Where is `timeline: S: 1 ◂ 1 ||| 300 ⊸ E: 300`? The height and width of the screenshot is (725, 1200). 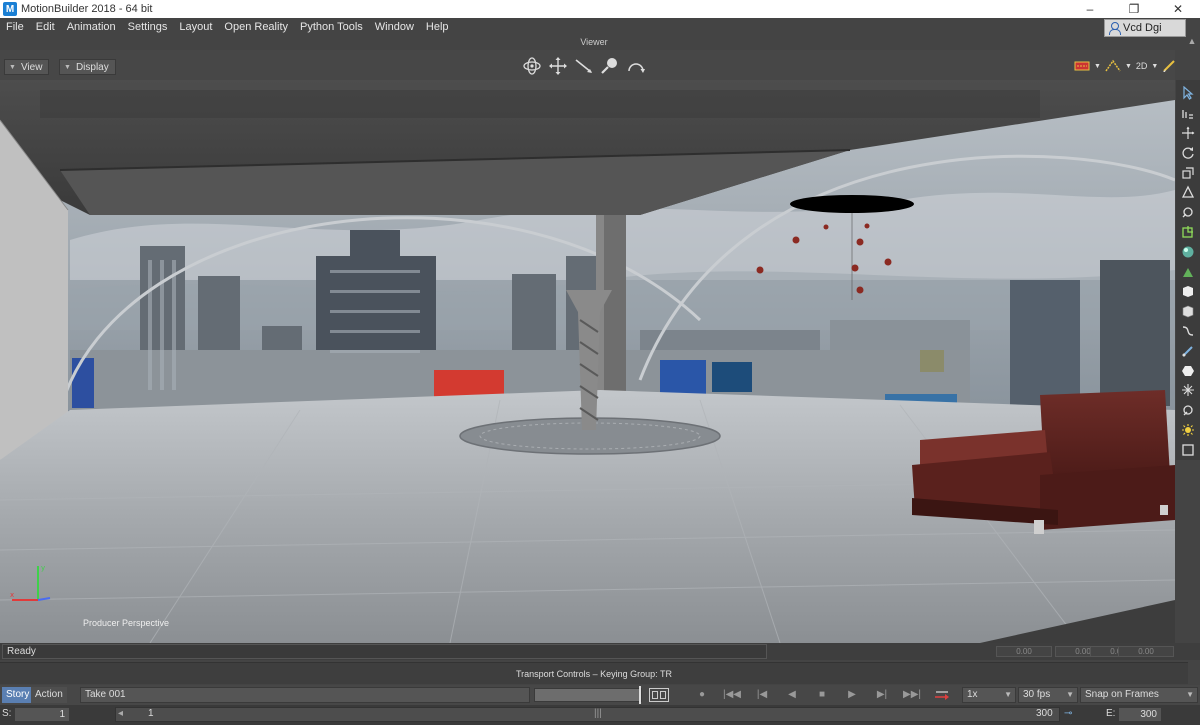
timeline: S: 1 ◂ 1 ||| 300 ⊸ E: 300 is located at coordinates (600, 715).